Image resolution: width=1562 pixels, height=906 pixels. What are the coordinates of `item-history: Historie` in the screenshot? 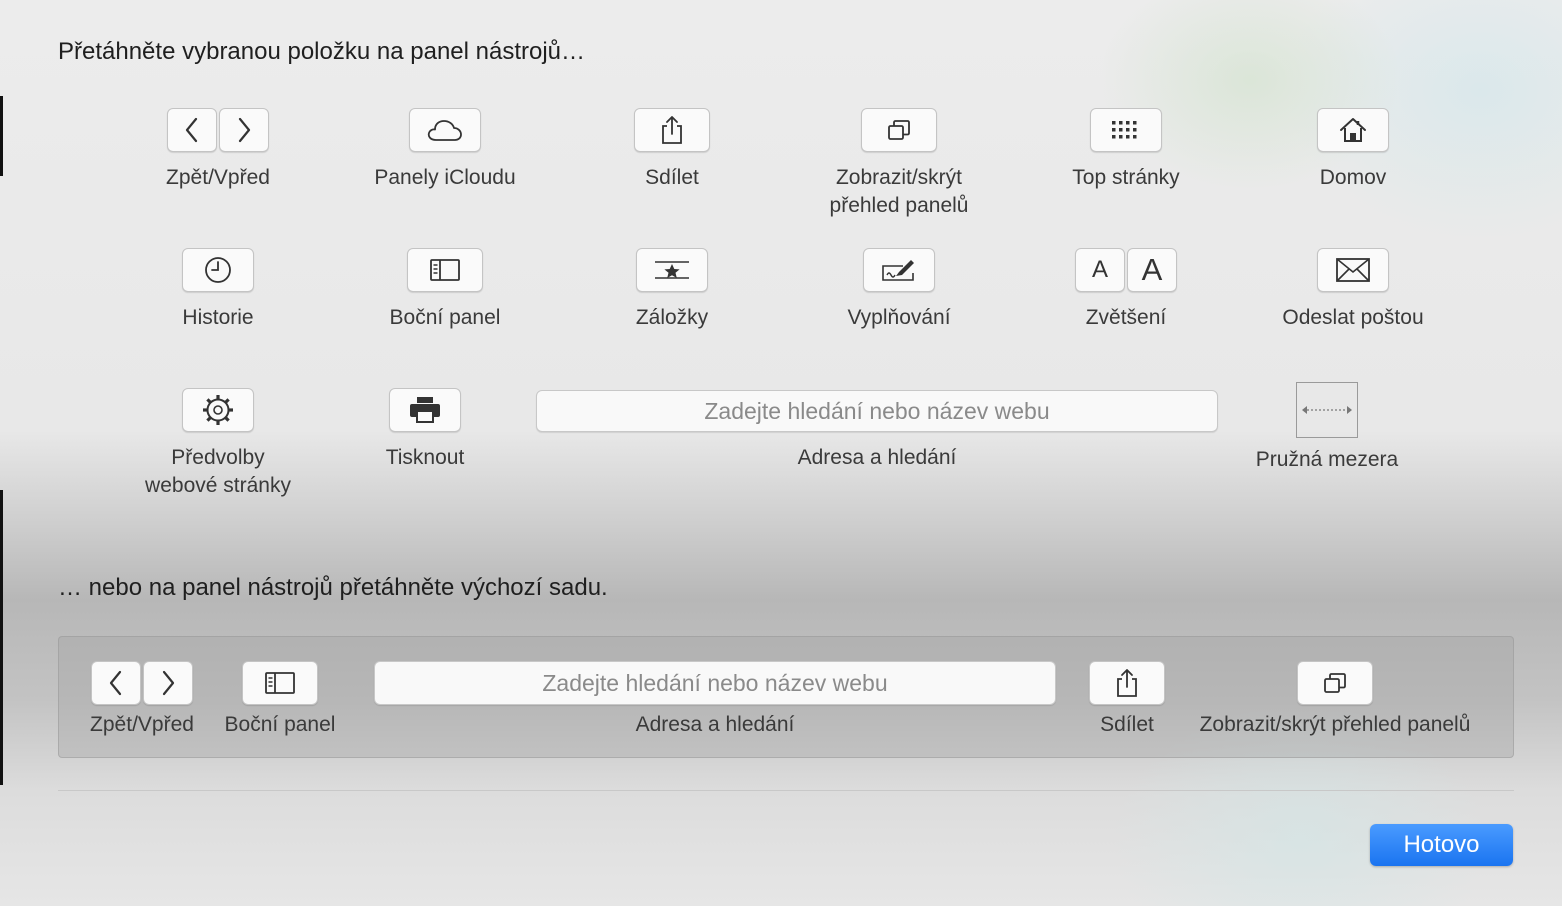 It's located at (218, 290).